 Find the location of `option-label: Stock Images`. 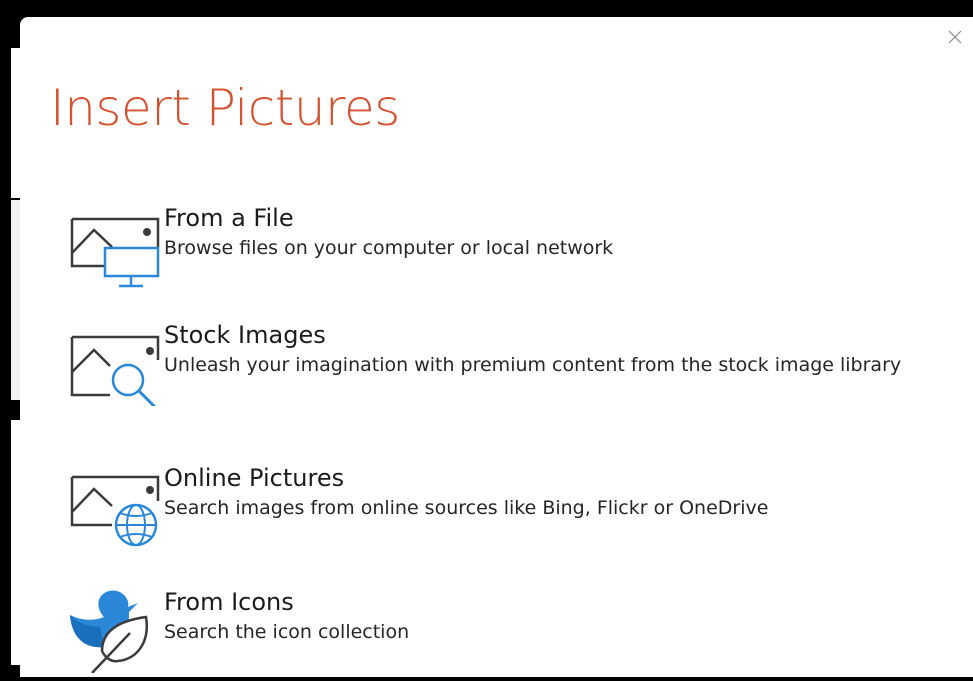

option-label: Stock Images is located at coordinates (245, 335).